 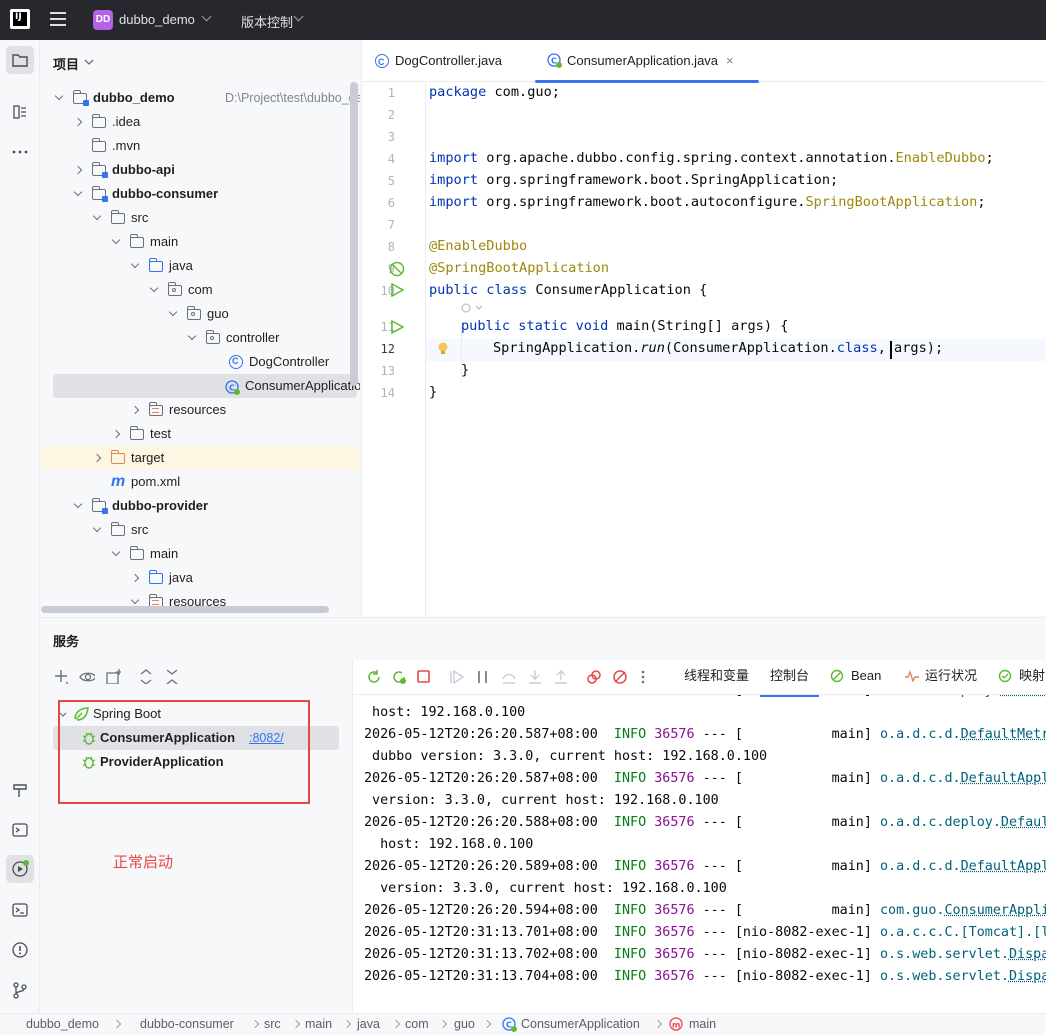 I want to click on rerun-debug-icon, so click(x=399, y=677).